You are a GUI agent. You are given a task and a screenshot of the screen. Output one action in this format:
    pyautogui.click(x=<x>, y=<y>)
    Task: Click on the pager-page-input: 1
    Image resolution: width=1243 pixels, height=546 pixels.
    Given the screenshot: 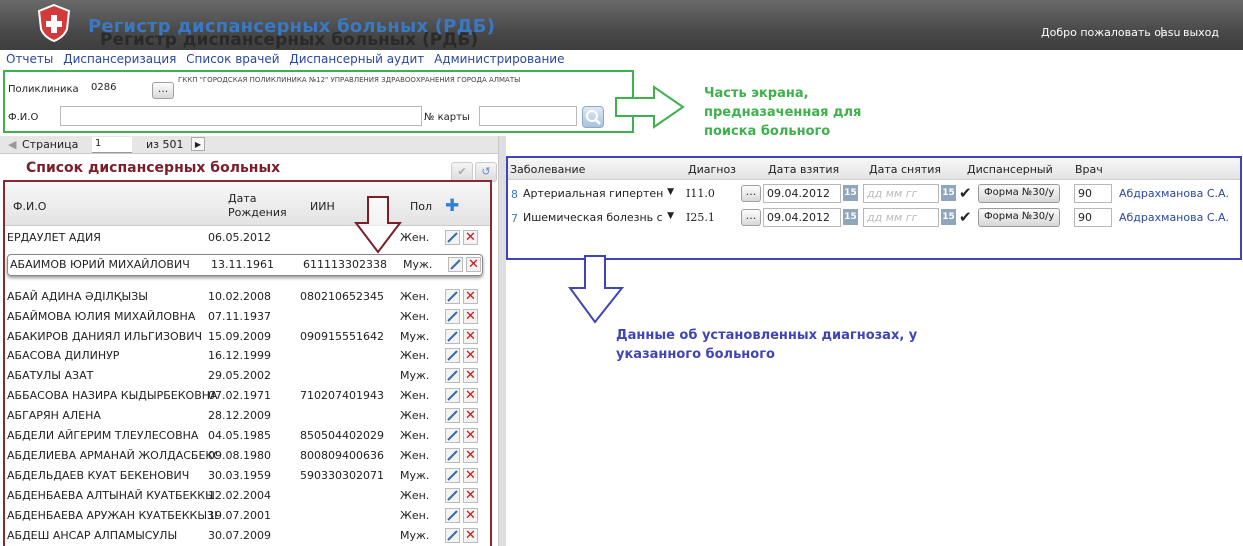 What is the action you would take?
    pyautogui.click(x=112, y=145)
    